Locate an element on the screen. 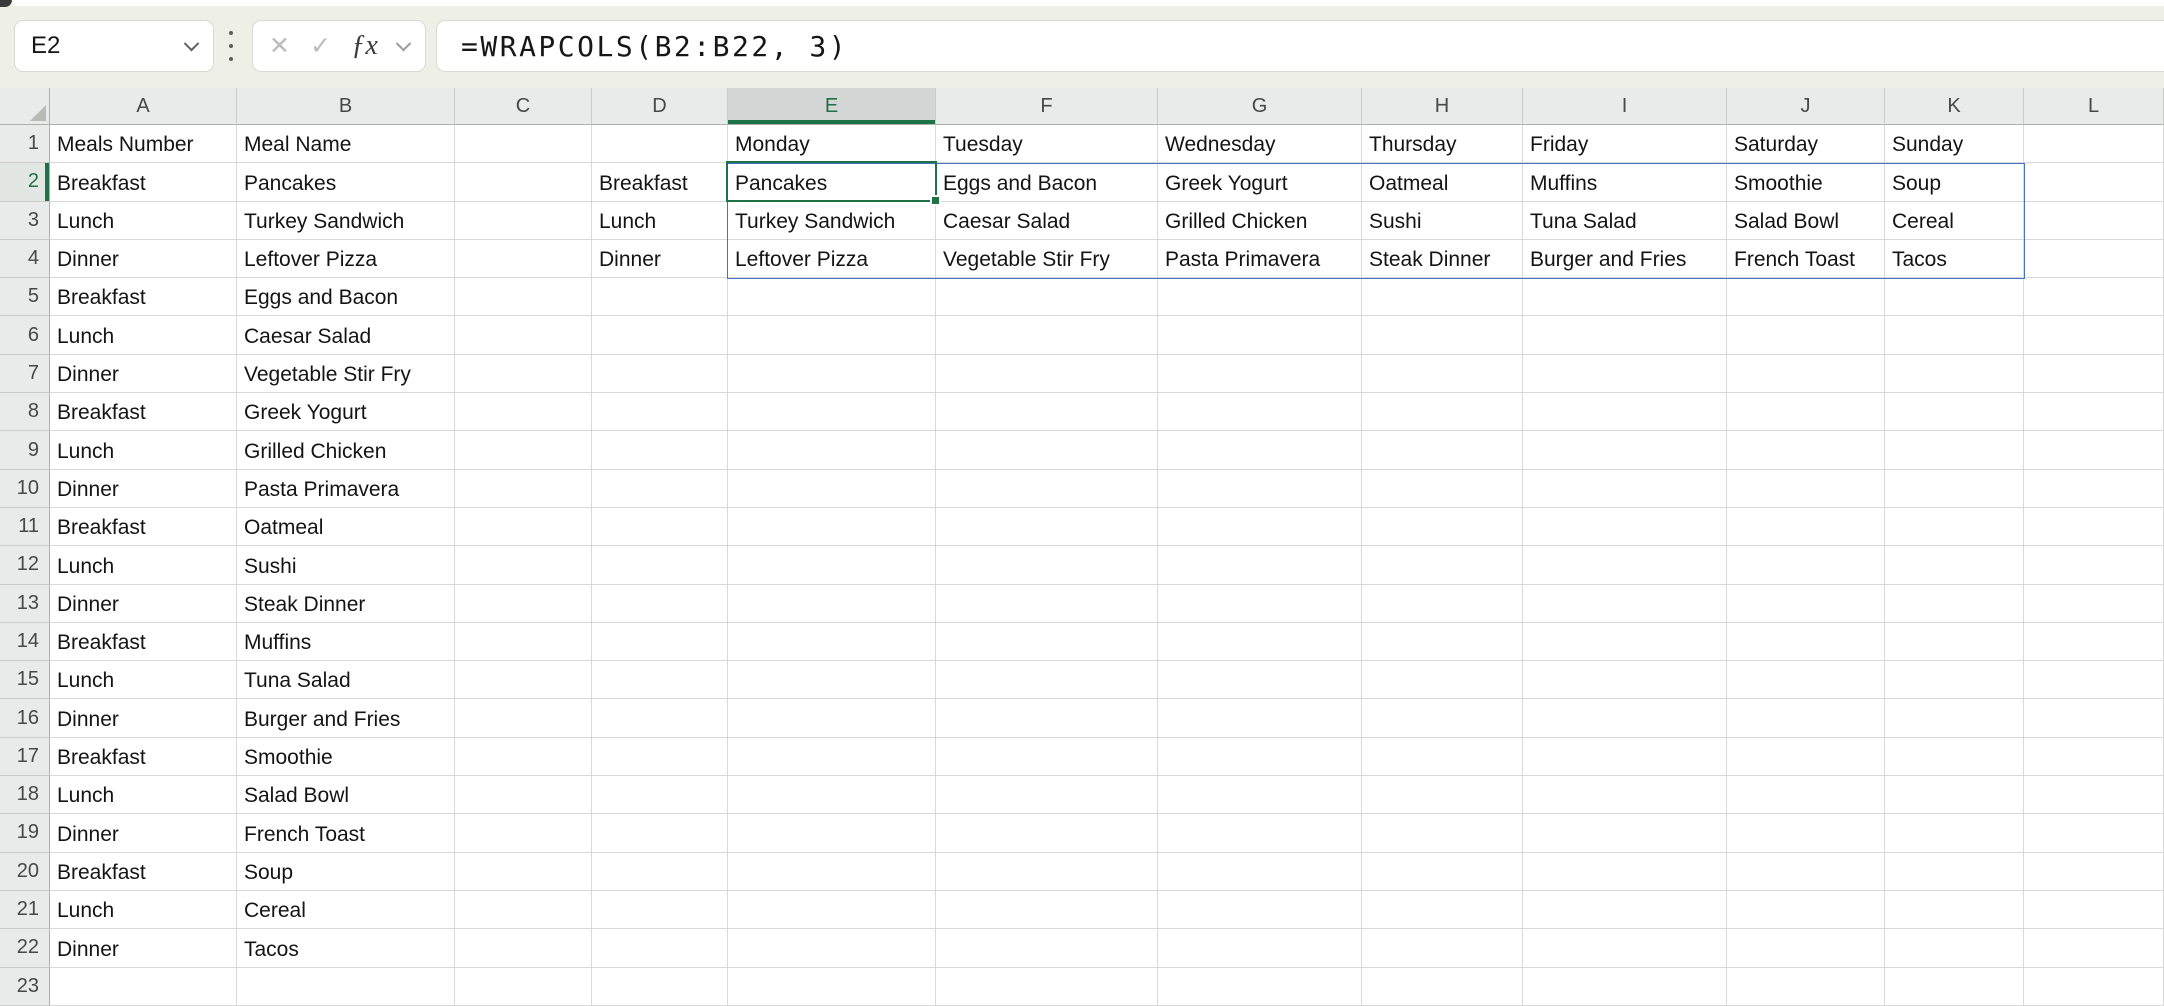  cell-J11 is located at coordinates (1806, 527).